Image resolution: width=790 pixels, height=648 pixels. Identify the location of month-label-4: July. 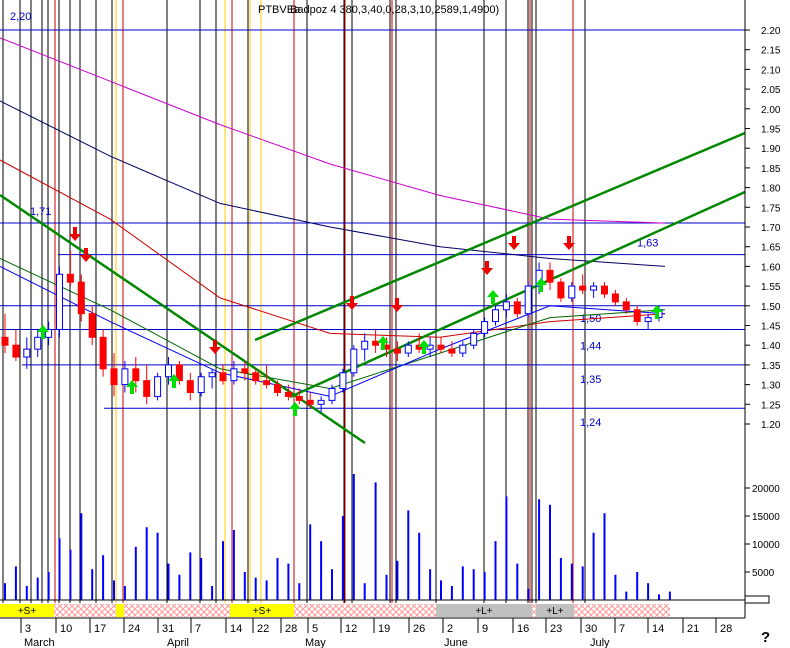
(600, 642).